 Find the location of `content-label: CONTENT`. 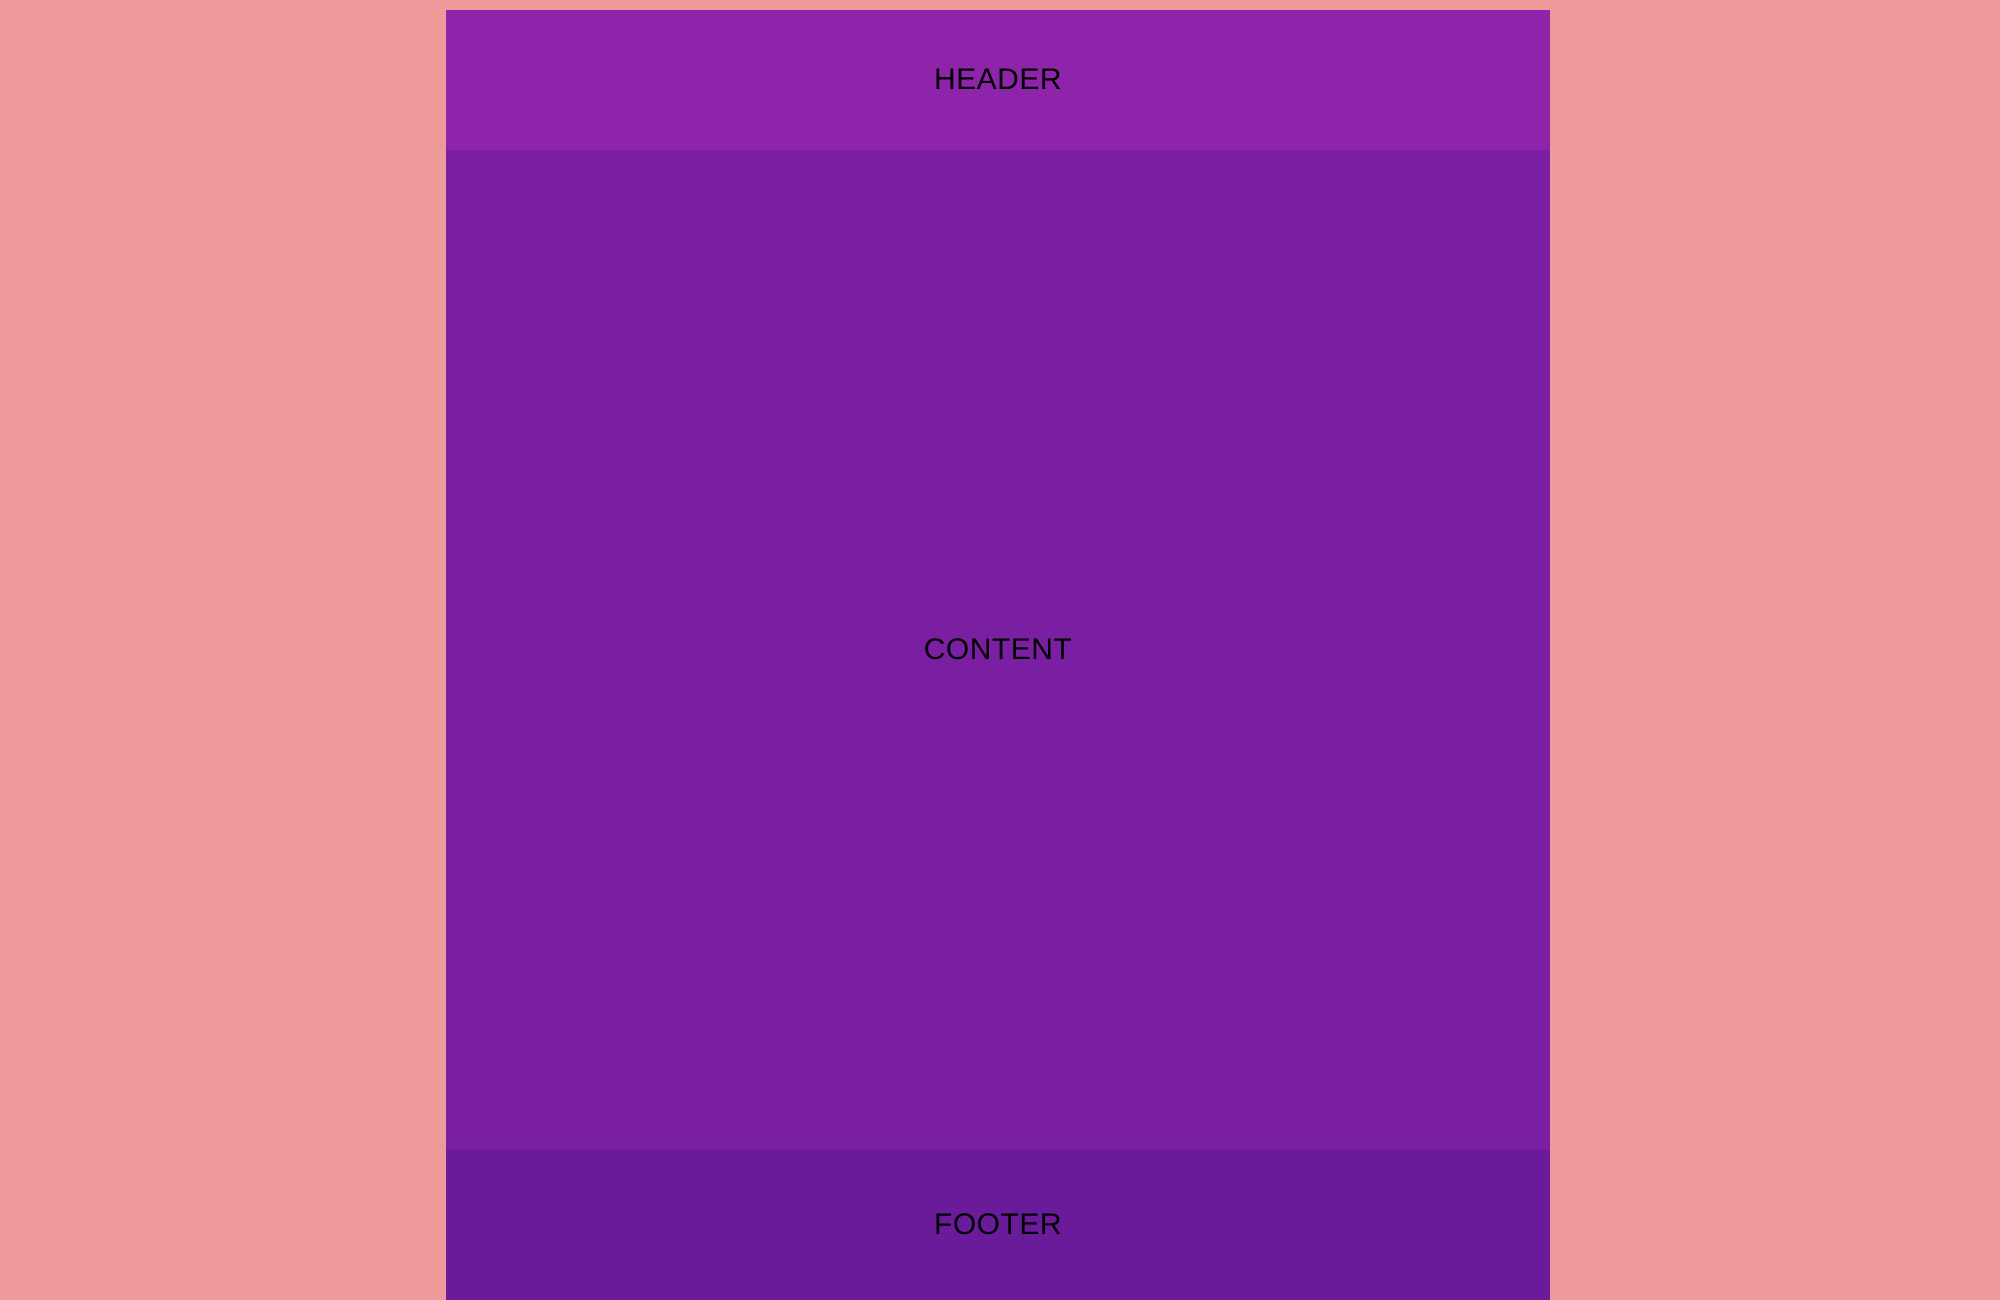

content-label: CONTENT is located at coordinates (998, 649).